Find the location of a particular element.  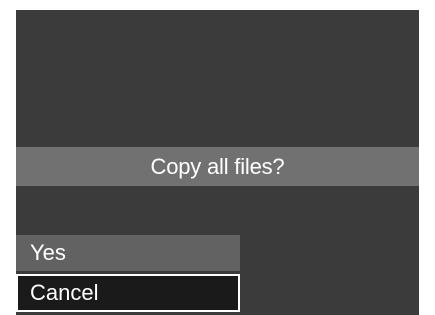

prompt-text: Copy all files? is located at coordinates (217, 166).